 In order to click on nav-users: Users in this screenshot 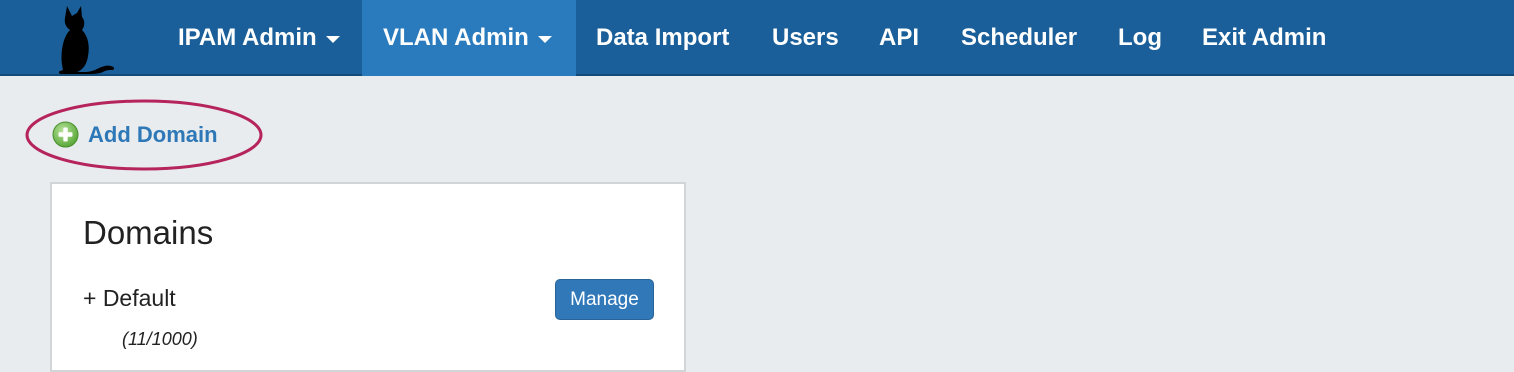, I will do `click(805, 38)`.